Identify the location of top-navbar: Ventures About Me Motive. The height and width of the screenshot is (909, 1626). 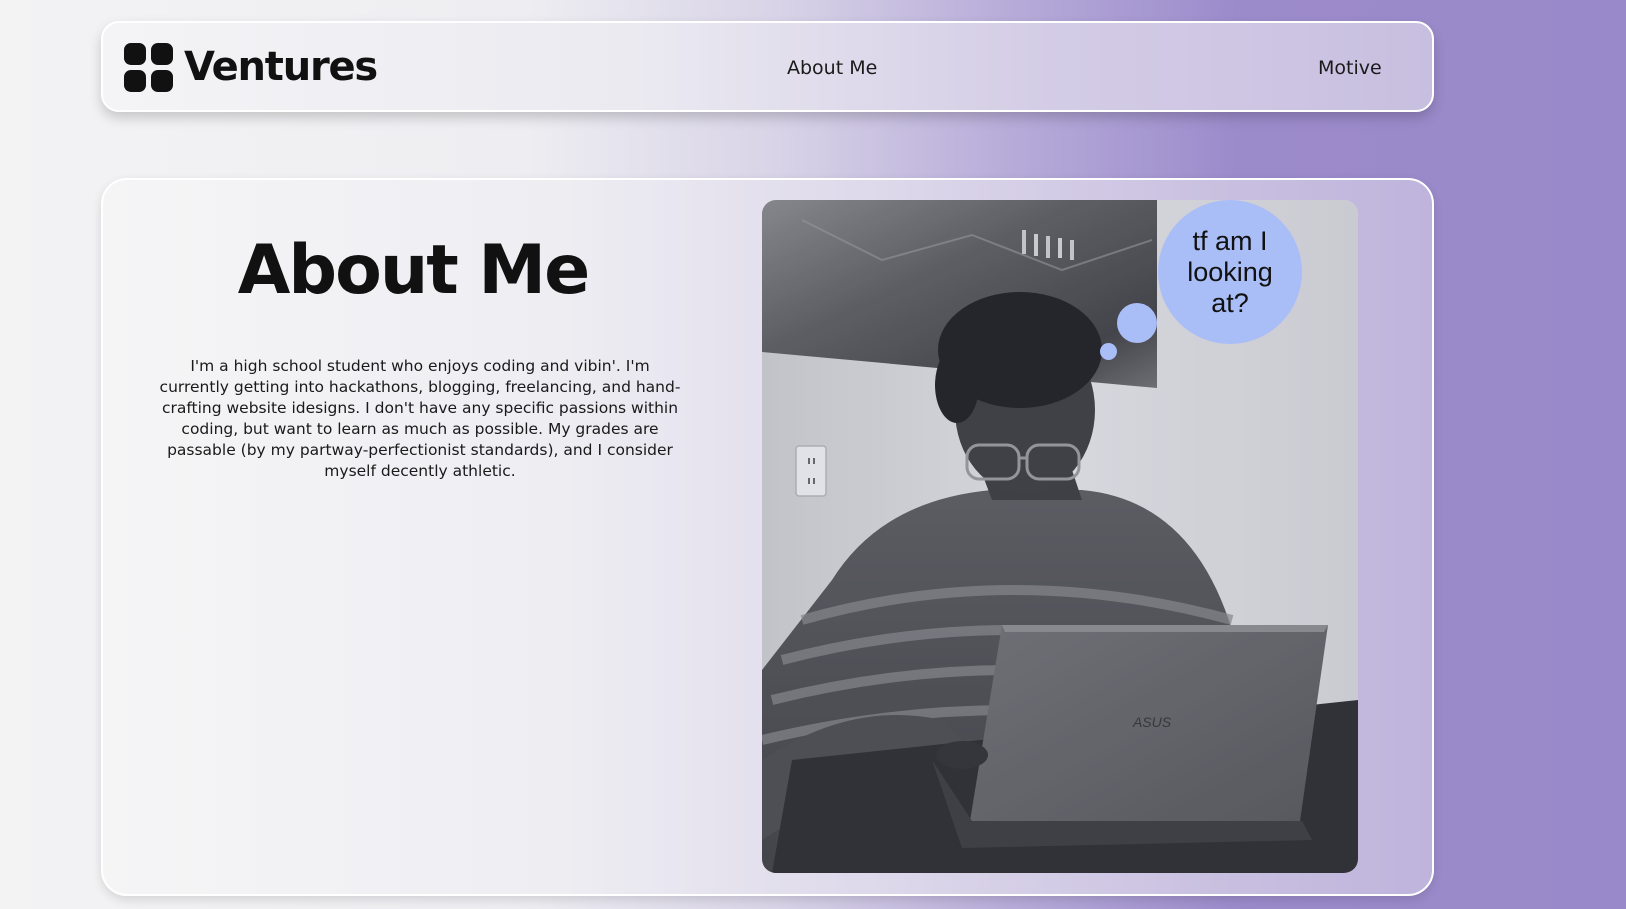
(767, 66).